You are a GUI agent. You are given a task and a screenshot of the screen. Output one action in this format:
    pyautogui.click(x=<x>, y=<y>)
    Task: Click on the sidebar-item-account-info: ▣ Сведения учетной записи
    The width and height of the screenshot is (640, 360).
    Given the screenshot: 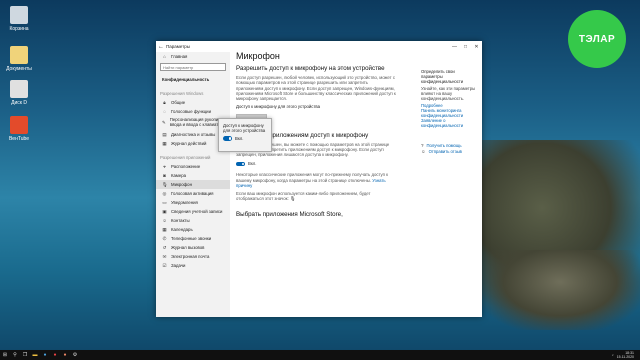 What is the action you would take?
    pyautogui.click(x=193, y=211)
    